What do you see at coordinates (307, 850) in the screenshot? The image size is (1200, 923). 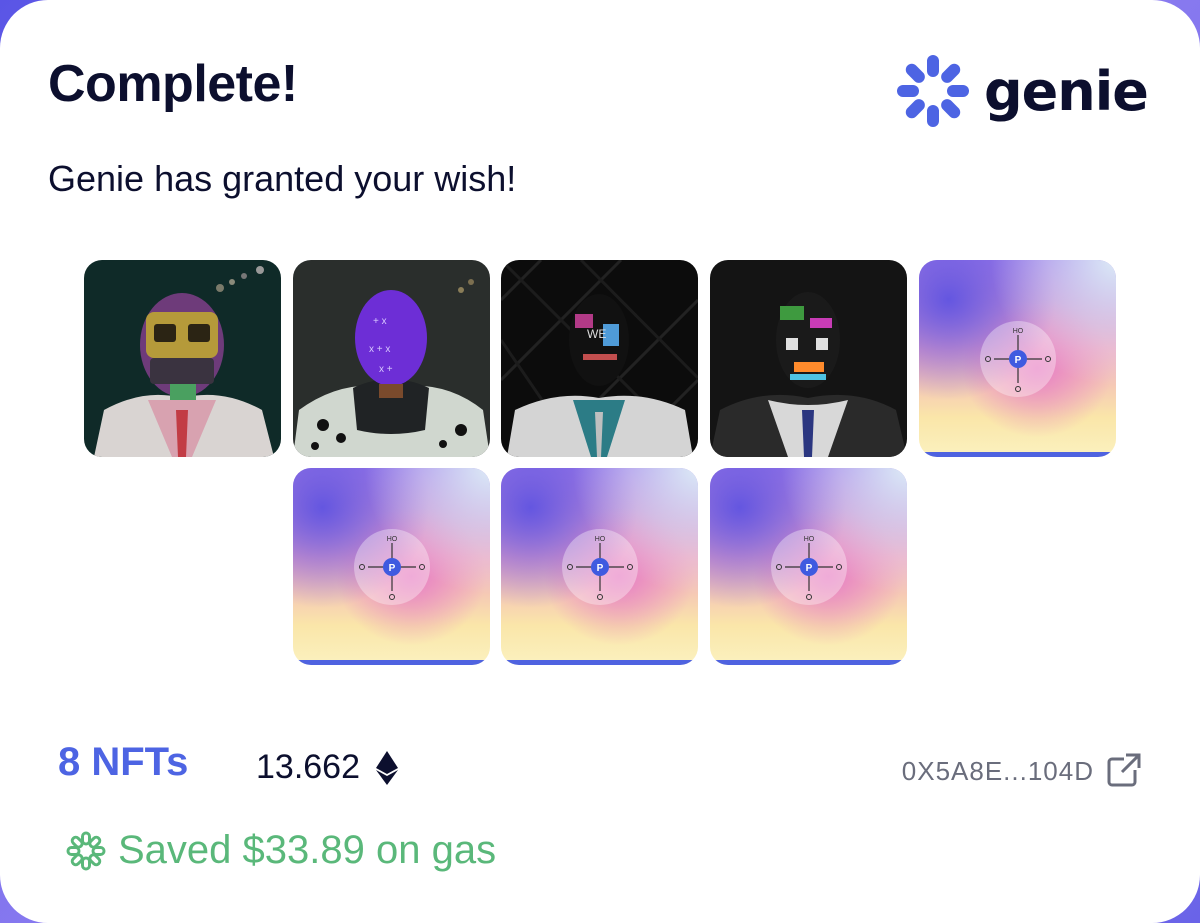 I see `savings-text: Saved $33.89 on gas` at bounding box center [307, 850].